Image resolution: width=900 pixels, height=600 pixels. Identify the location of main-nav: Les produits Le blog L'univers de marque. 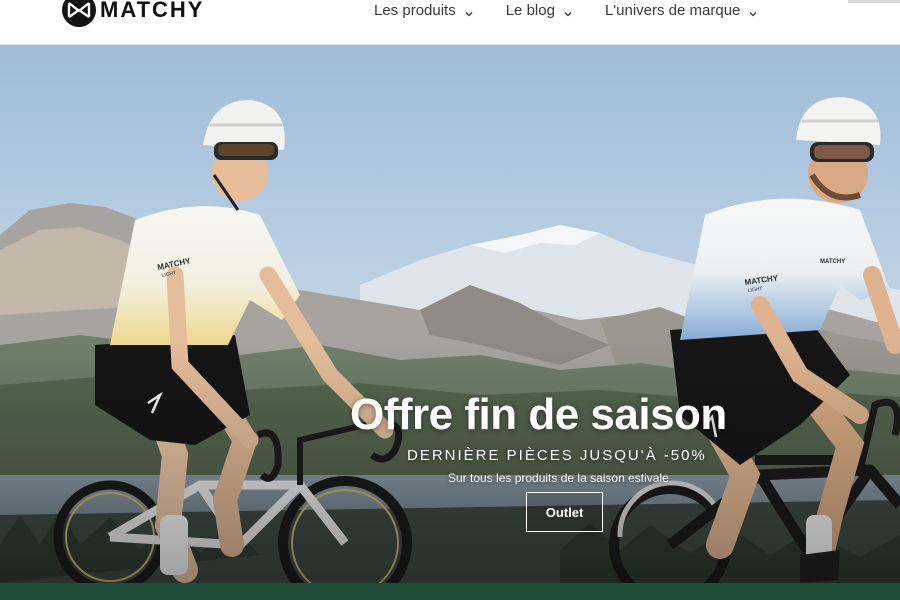
(582, 10).